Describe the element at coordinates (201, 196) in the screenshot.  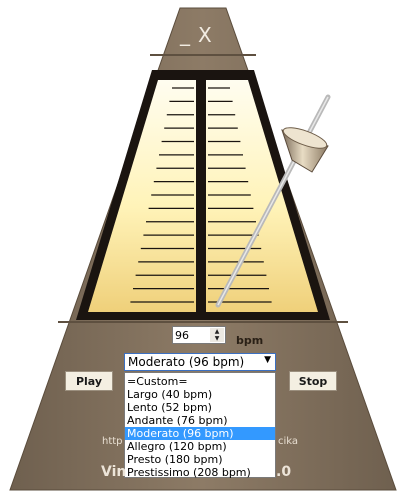
I see `center-divider` at that location.